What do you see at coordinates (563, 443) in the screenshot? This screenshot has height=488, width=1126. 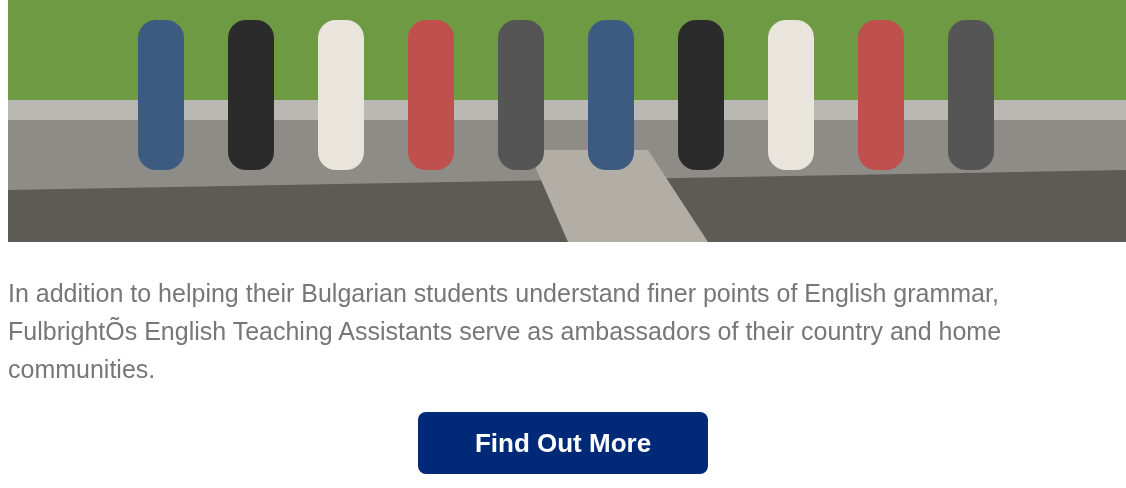 I see `find-out-more-button: Find Out More` at bounding box center [563, 443].